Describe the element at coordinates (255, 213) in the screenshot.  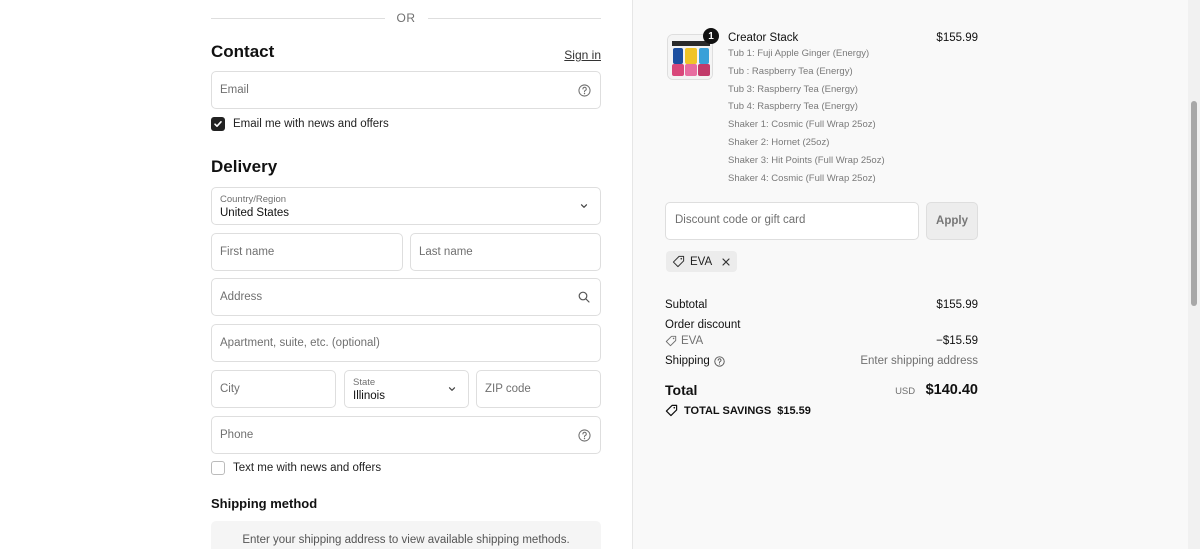
I see `country-value: United States` at that location.